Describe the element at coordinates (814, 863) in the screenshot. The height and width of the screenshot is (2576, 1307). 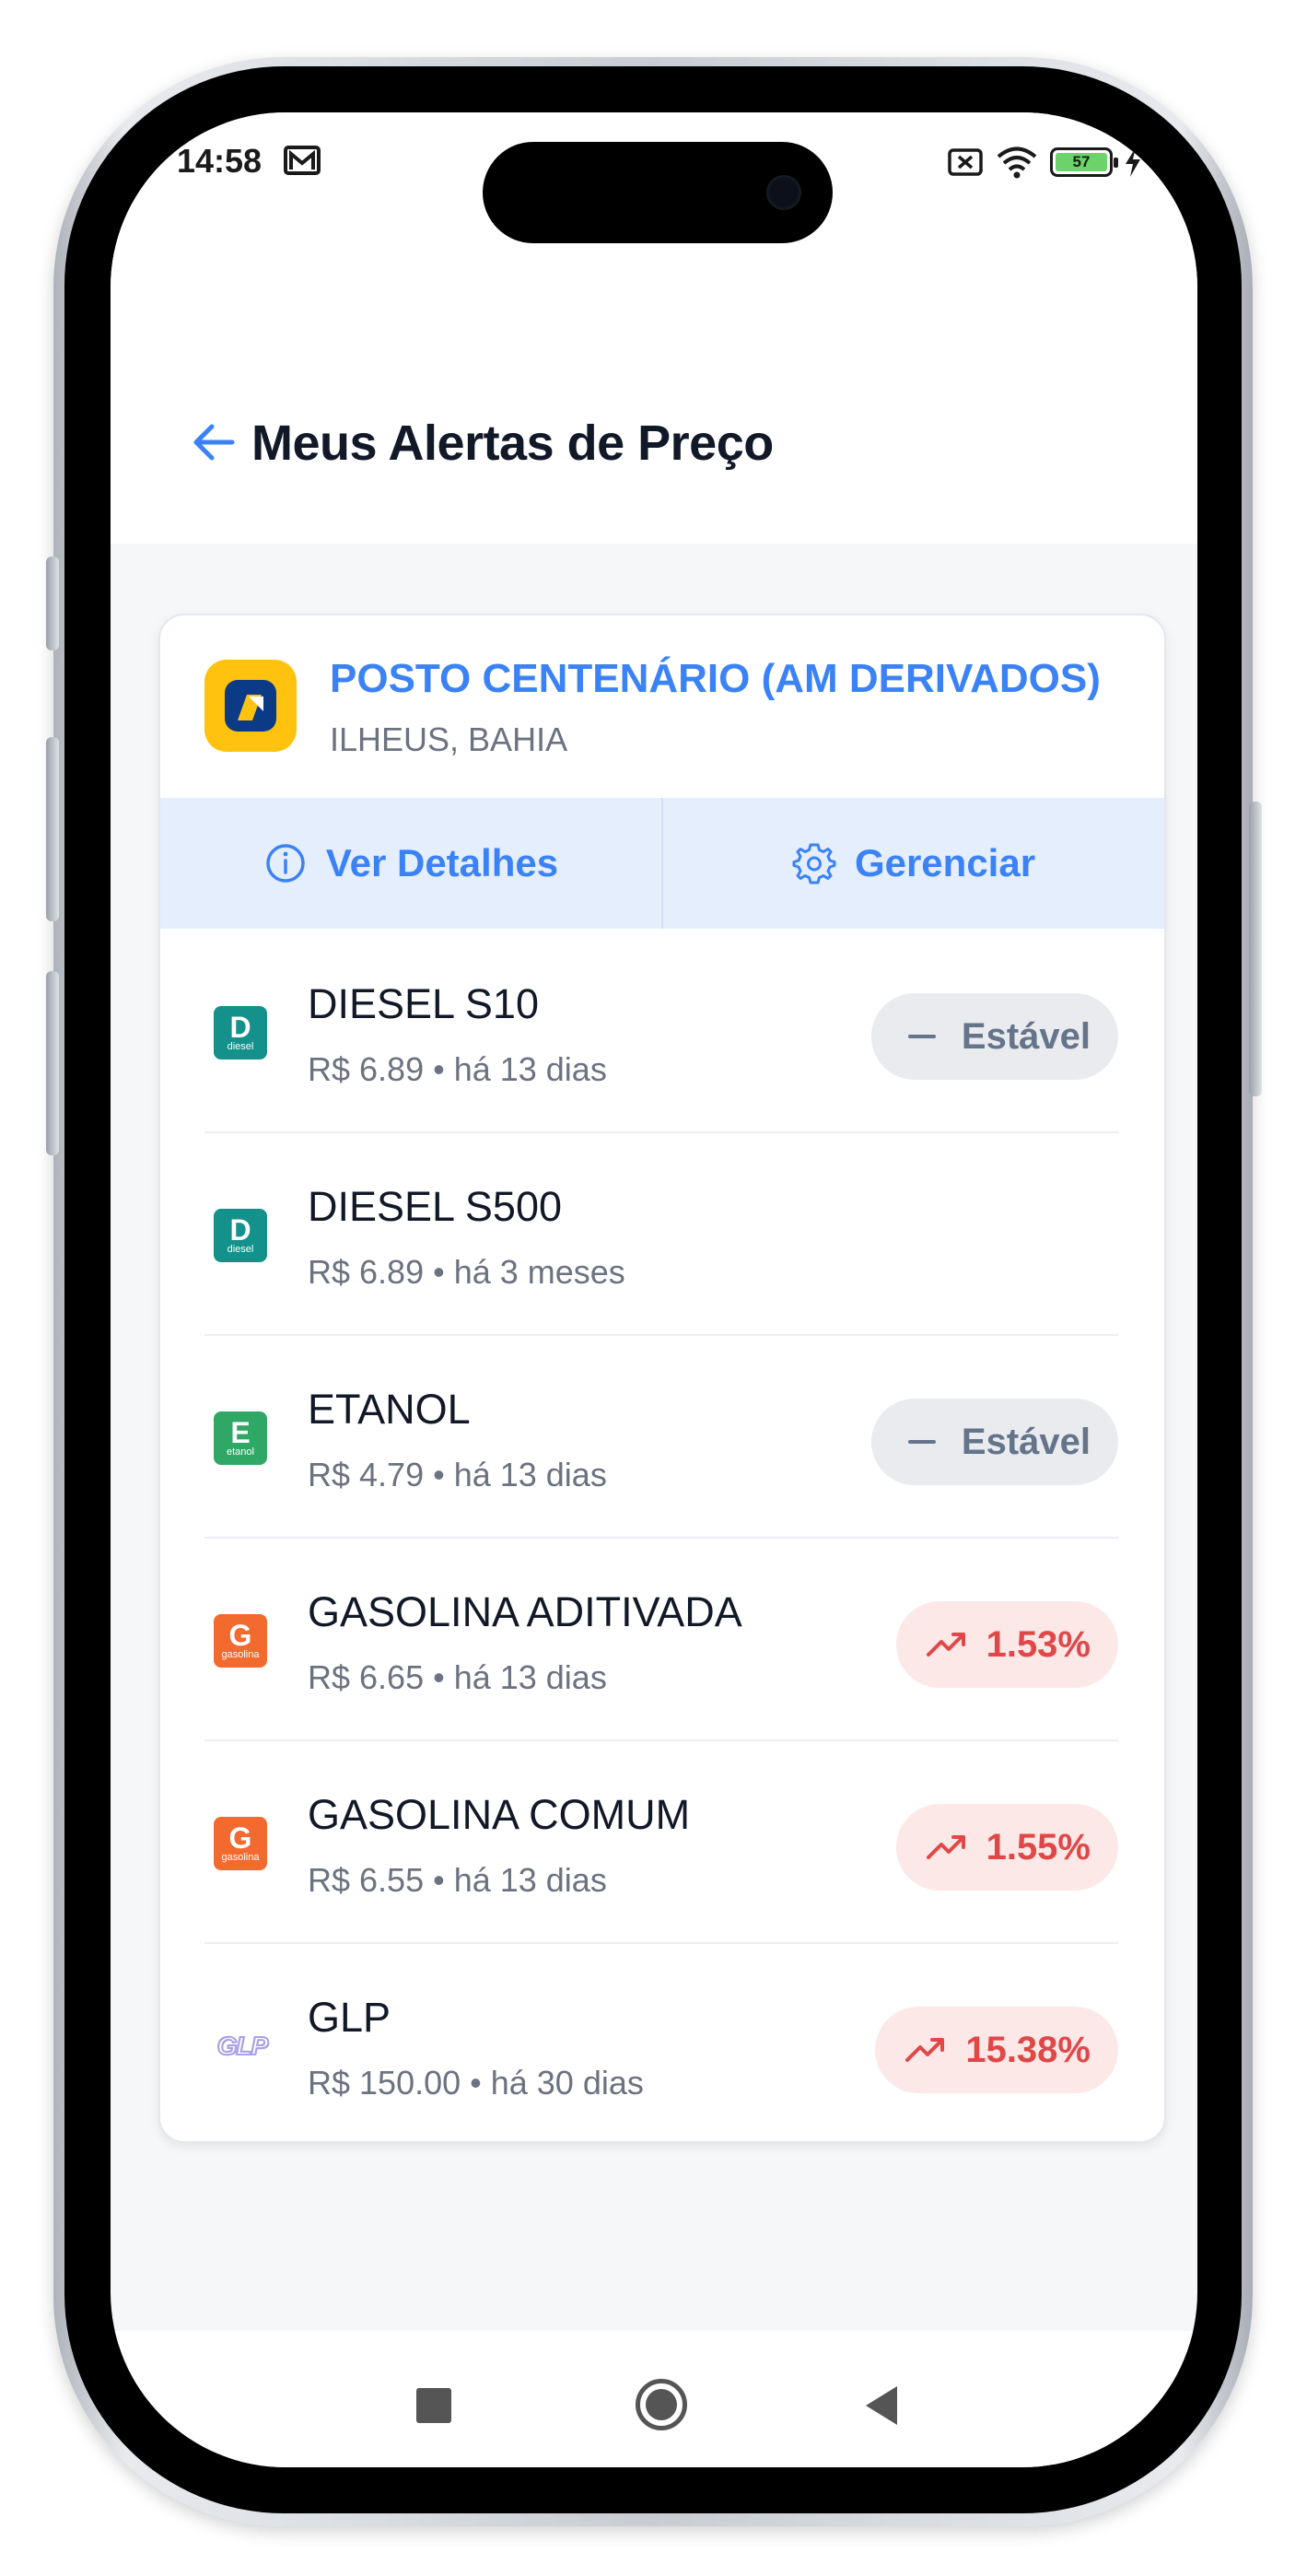
I see `gear-icon` at that location.